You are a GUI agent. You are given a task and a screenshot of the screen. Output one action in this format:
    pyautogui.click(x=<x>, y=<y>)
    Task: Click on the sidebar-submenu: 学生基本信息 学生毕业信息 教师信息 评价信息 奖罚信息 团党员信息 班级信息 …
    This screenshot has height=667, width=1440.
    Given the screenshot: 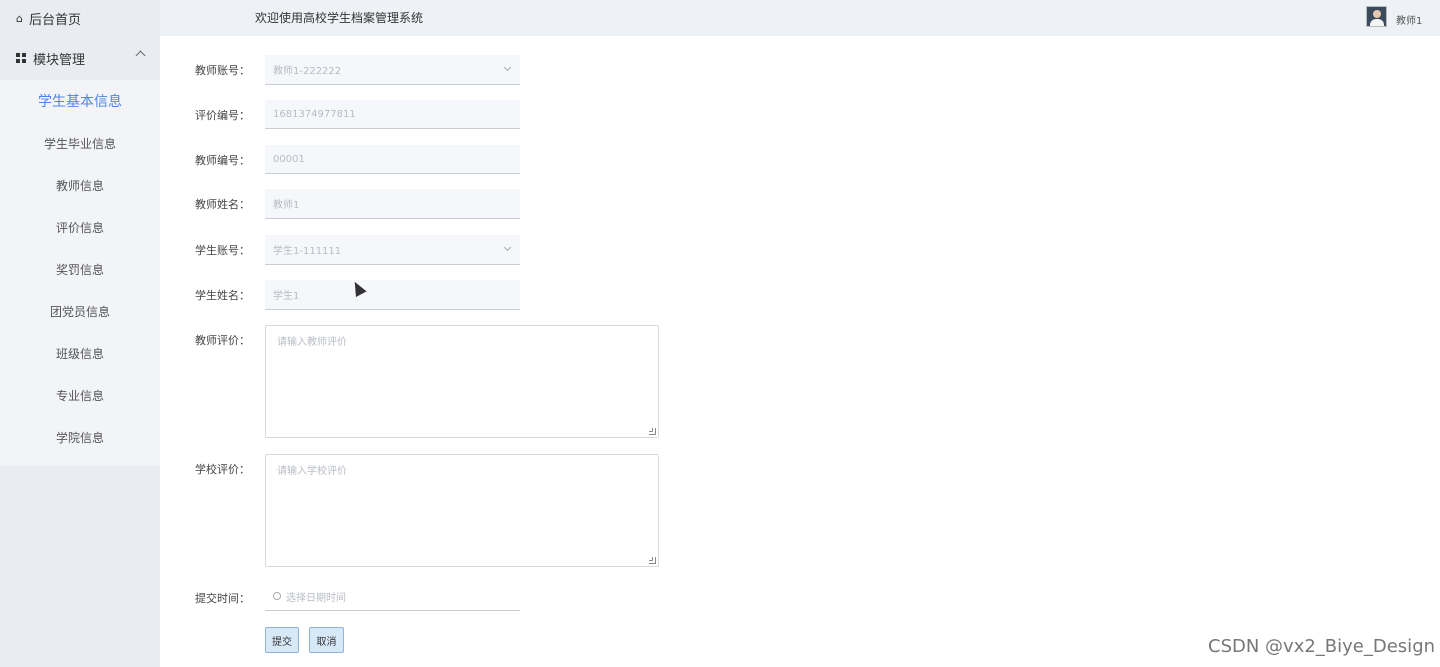 What is the action you would take?
    pyautogui.click(x=80, y=273)
    